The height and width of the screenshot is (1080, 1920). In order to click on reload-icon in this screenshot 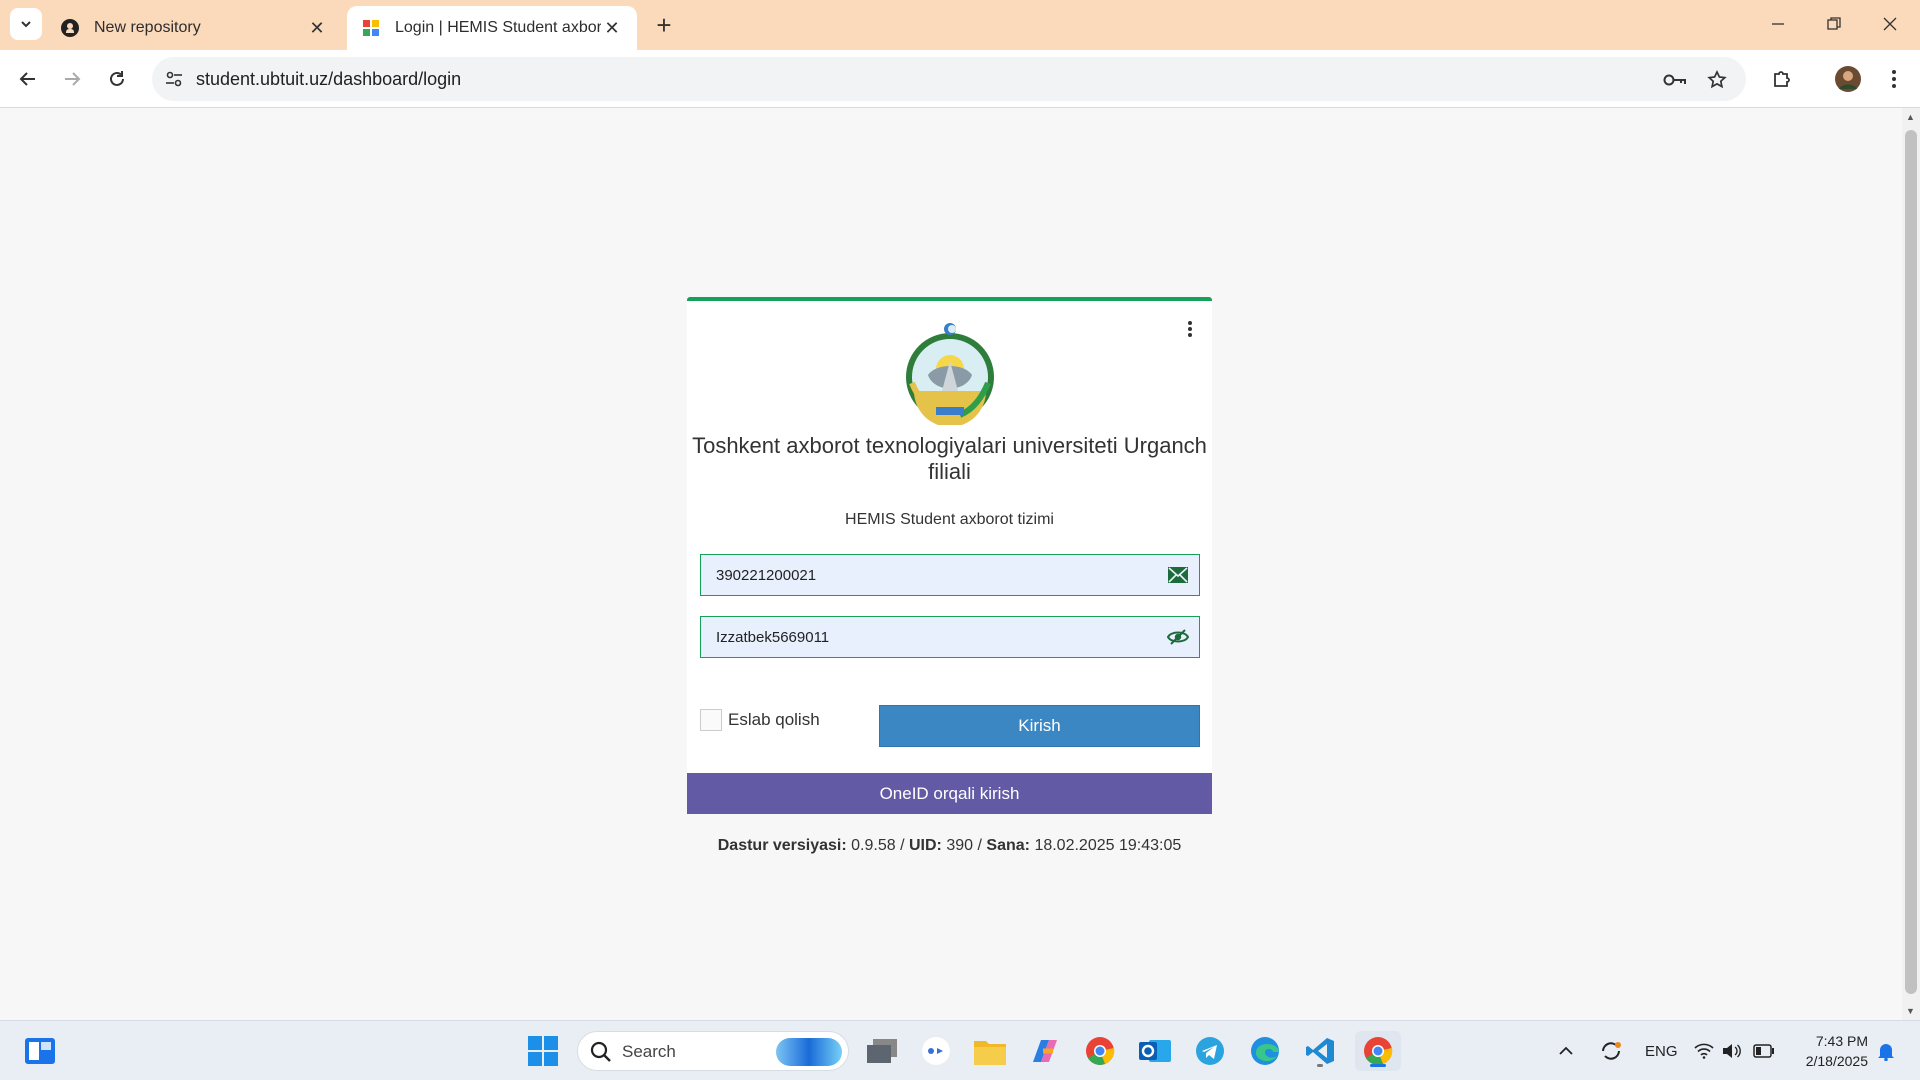, I will do `click(117, 78)`.